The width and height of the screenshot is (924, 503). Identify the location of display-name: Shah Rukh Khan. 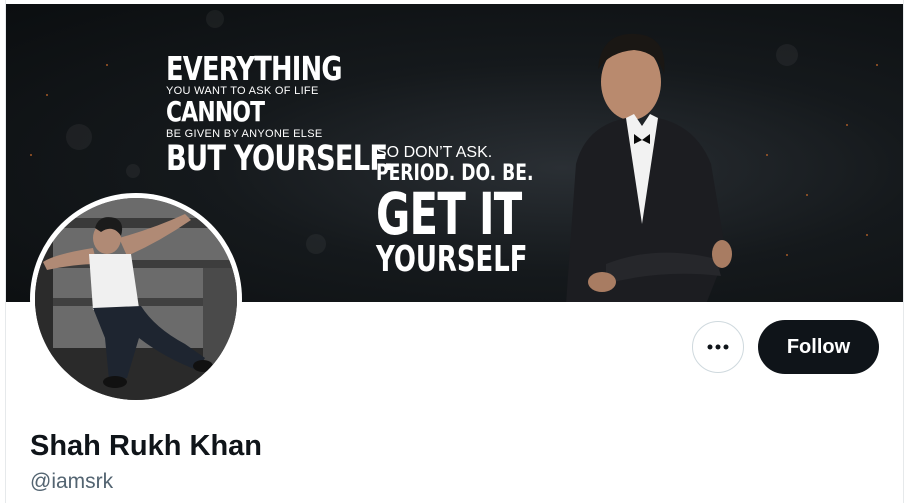
(146, 446).